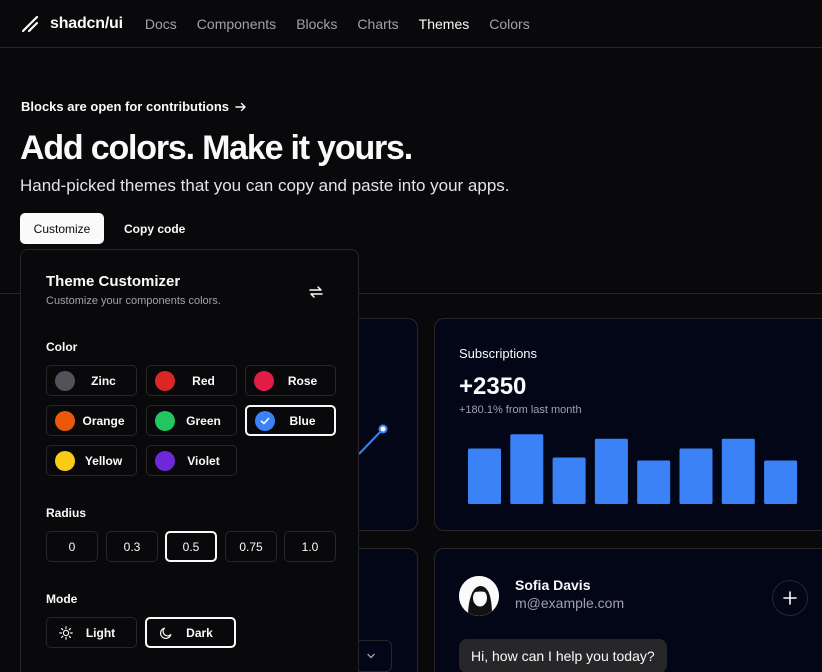 This screenshot has width=822, height=672. I want to click on customizer-title: Theme Customizer, so click(113, 281).